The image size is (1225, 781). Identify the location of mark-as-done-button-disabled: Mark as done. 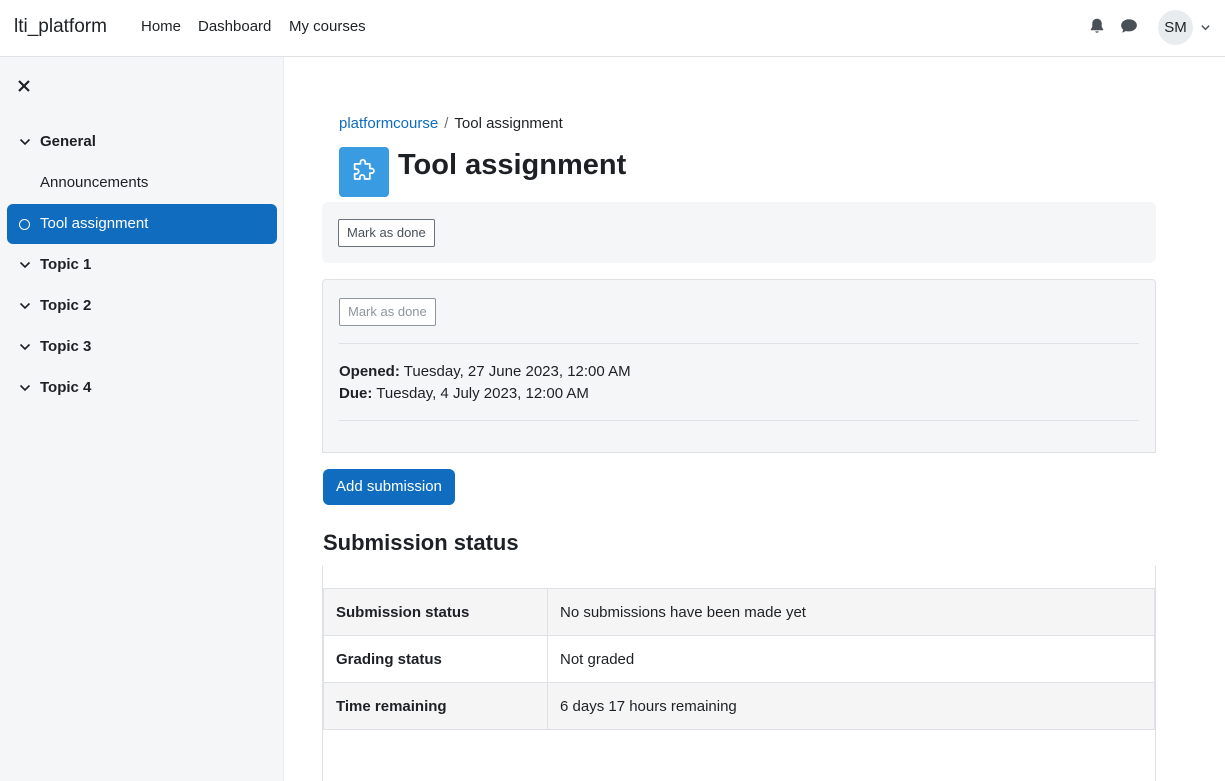
(387, 312).